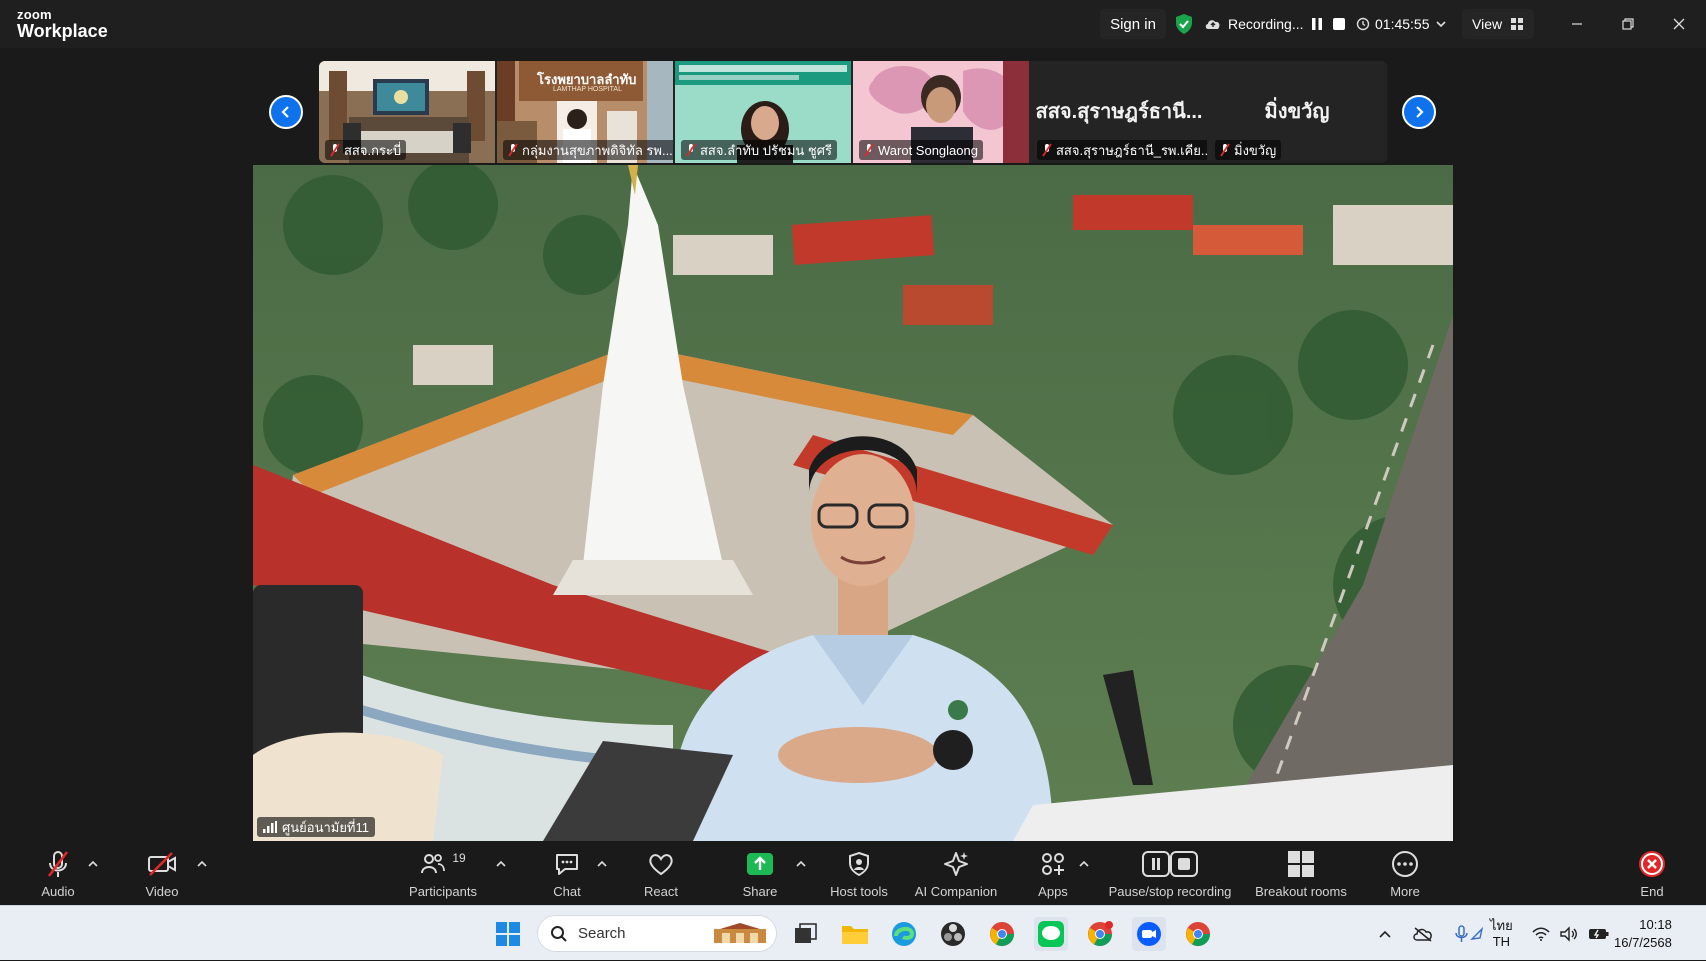 The height and width of the screenshot is (961, 1706). What do you see at coordinates (587, 89) in the screenshot?
I see `hospital-sign-en-text: LAMTHAP HOSPITAL` at bounding box center [587, 89].